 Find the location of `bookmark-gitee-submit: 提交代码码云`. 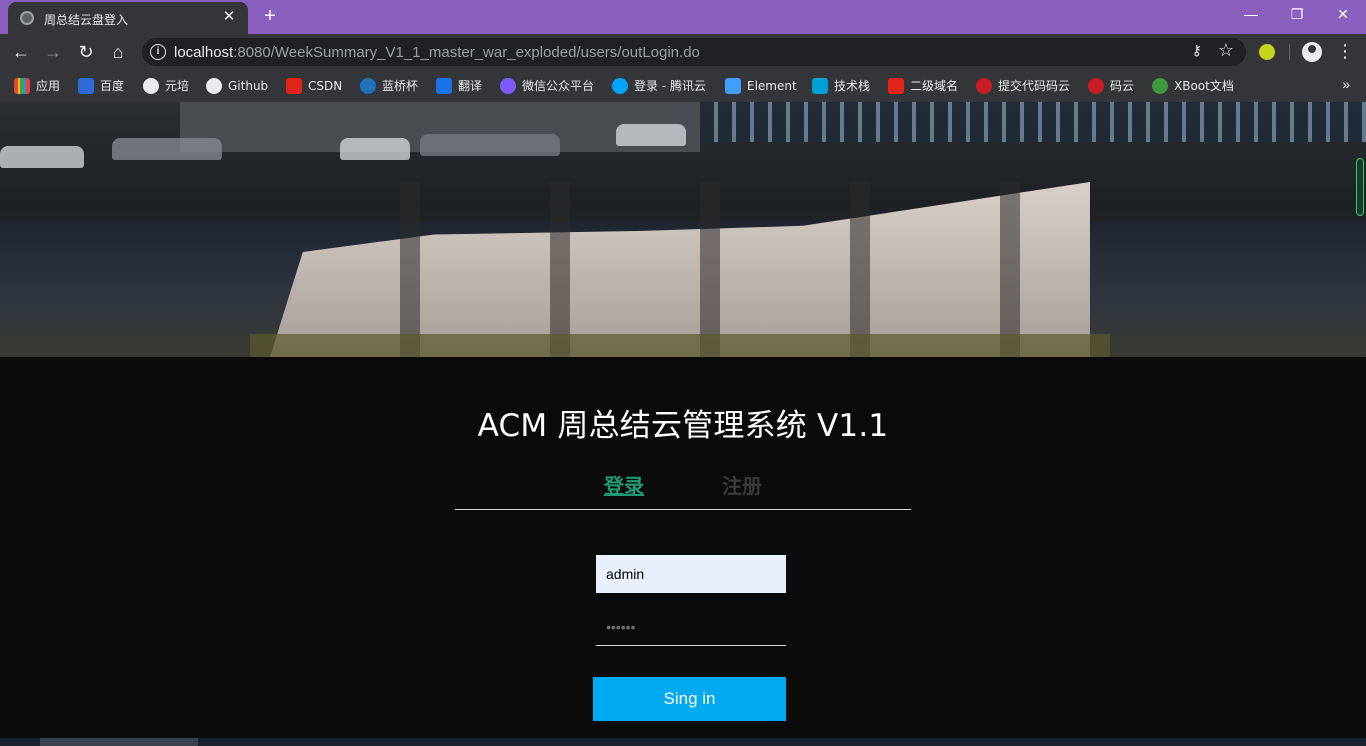

bookmark-gitee-submit: 提交代码码云 is located at coordinates (1023, 86).